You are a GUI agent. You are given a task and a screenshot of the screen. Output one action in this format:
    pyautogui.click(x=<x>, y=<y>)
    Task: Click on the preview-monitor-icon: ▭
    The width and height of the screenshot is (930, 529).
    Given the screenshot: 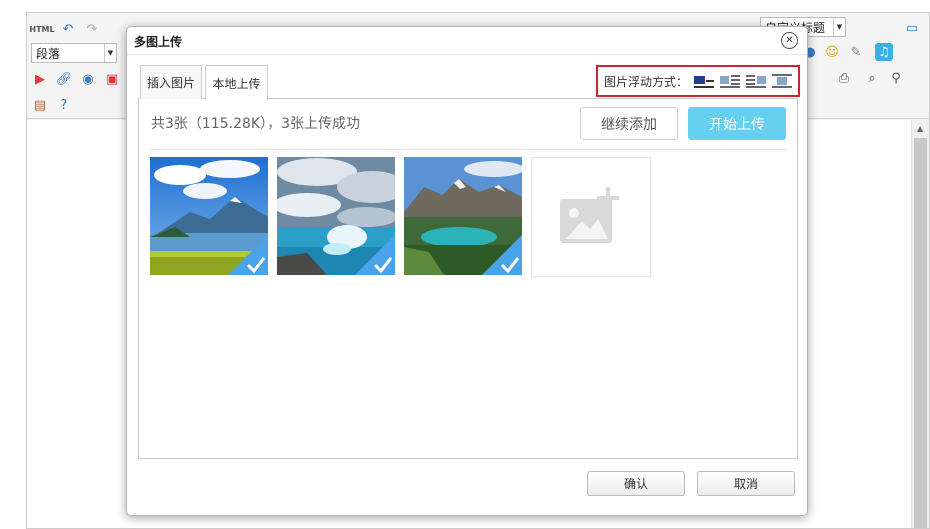 What is the action you would take?
    pyautogui.click(x=912, y=28)
    